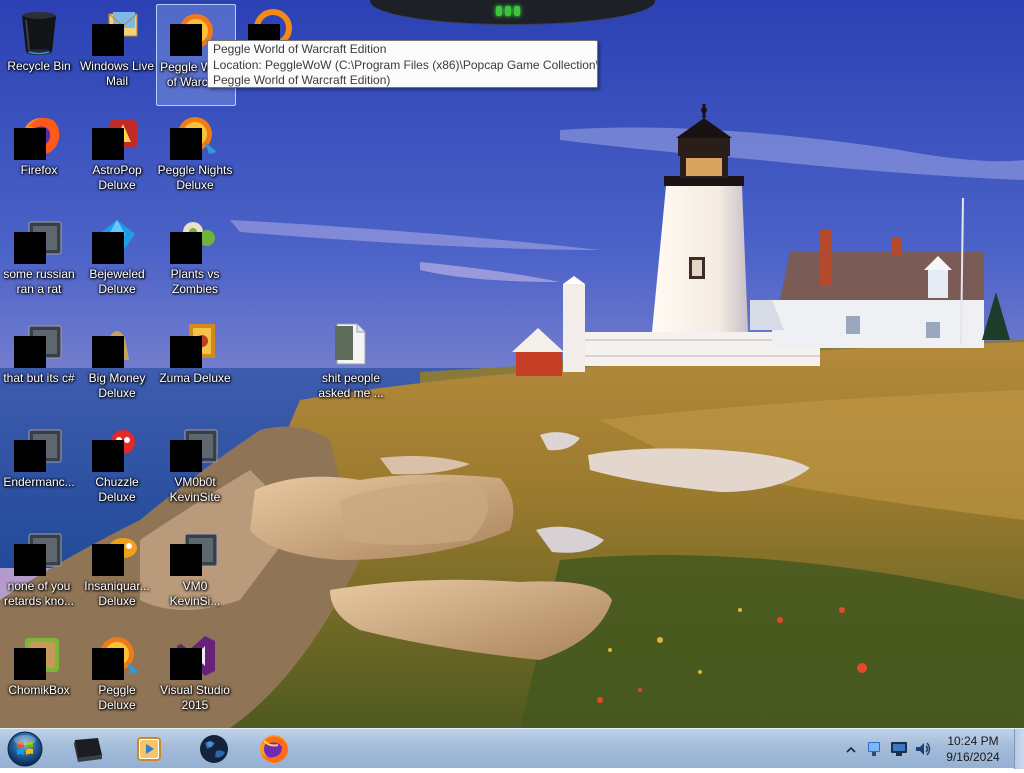 This screenshot has width=1024, height=773. Describe the element at coordinates (195, 177) in the screenshot. I see `desktop-icon-label: Peggle Nights Deluxe` at that location.